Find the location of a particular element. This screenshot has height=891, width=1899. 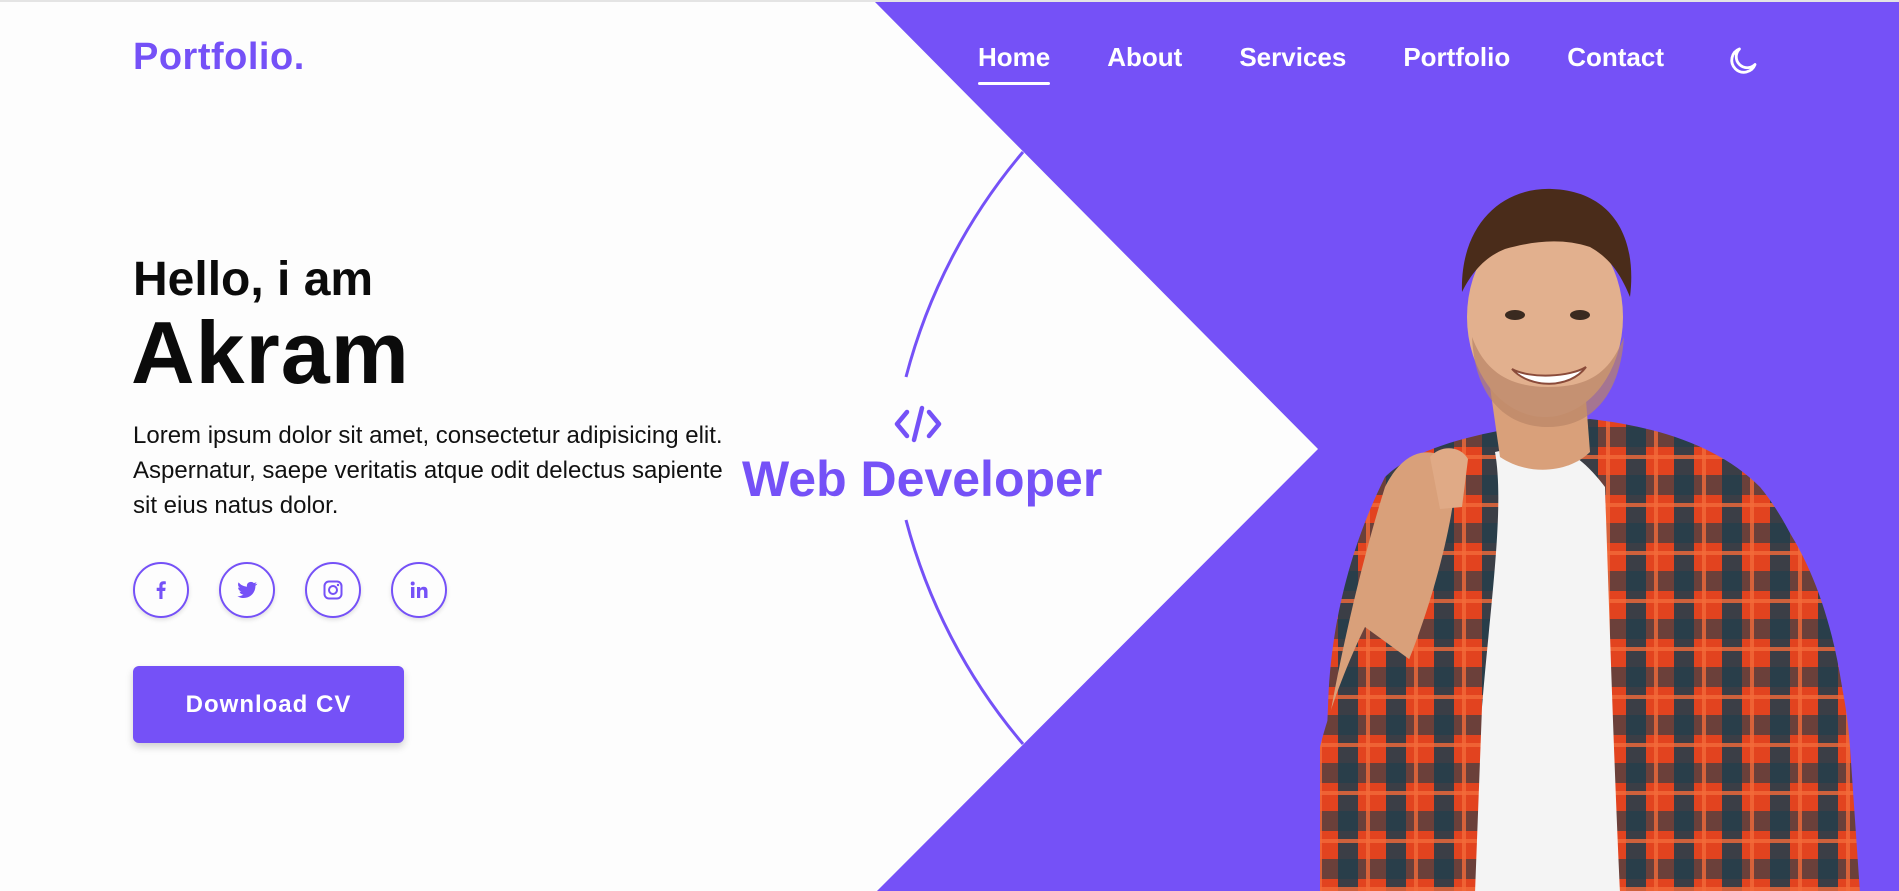

twitter-icon is located at coordinates (247, 590).